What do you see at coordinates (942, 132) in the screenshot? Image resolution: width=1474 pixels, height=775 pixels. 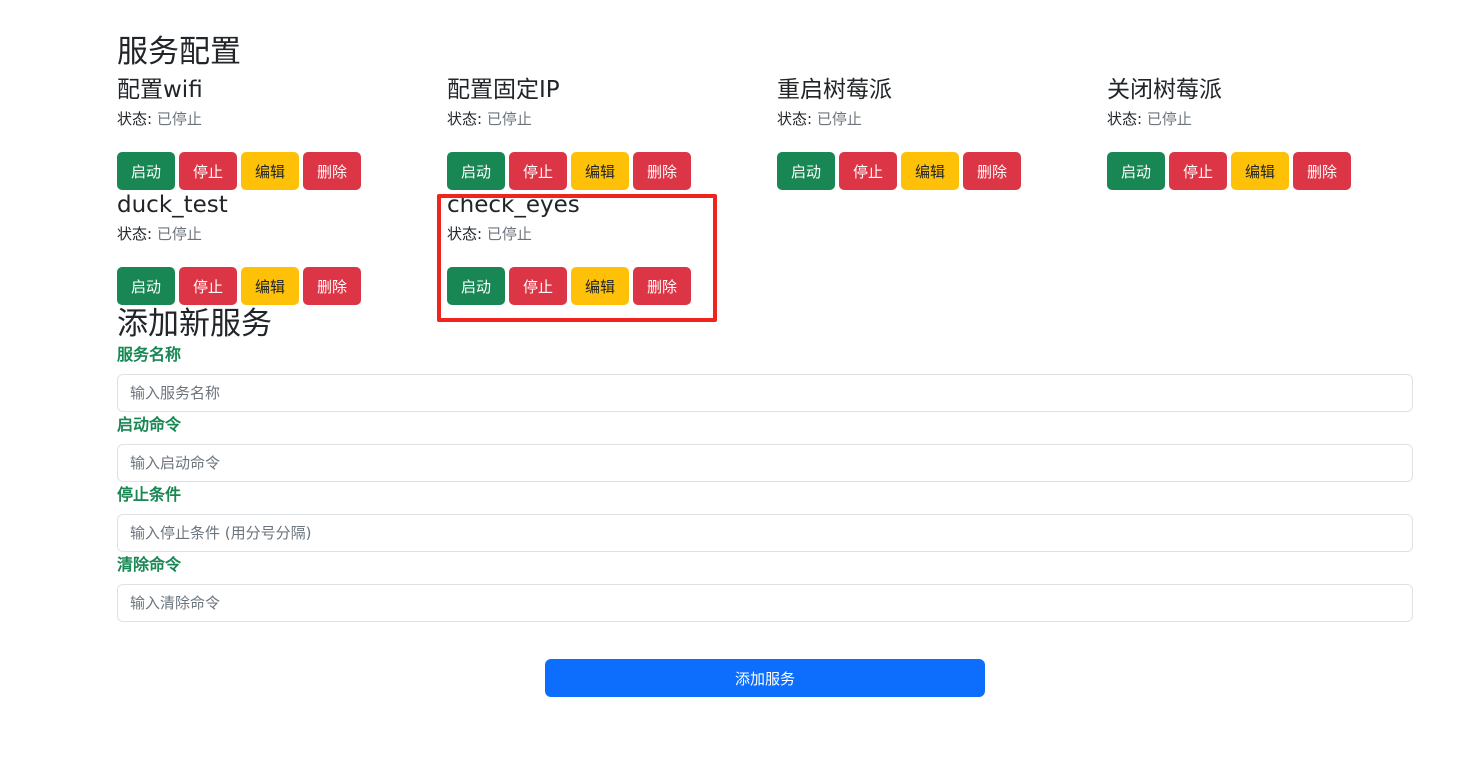 I see `service-card-reboot: 重启树莓派 状态: 已停止 启动 停止 编辑 删除` at bounding box center [942, 132].